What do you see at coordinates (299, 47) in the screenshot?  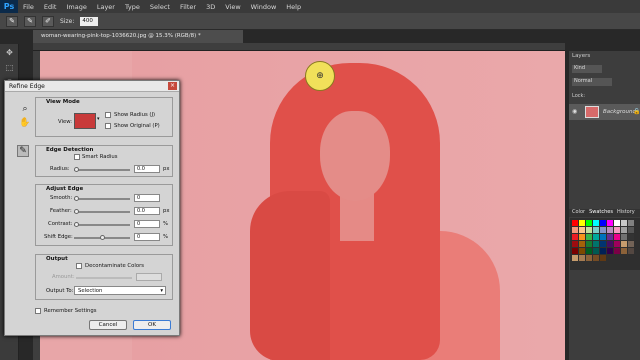 I see `ruler-horizontal` at bounding box center [299, 47].